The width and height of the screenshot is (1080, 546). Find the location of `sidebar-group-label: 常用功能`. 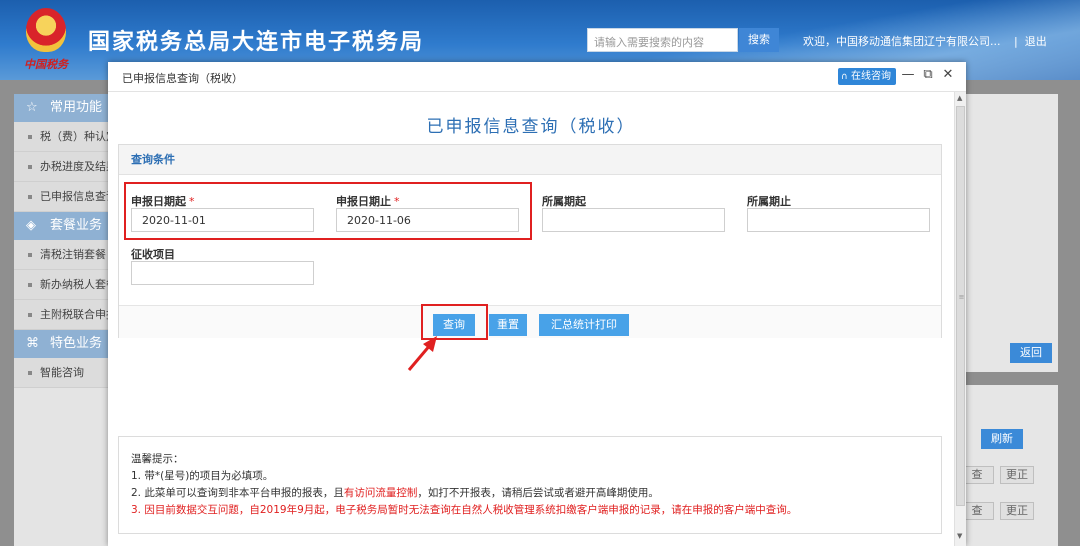

sidebar-group-label: 常用功能 is located at coordinates (76, 107).